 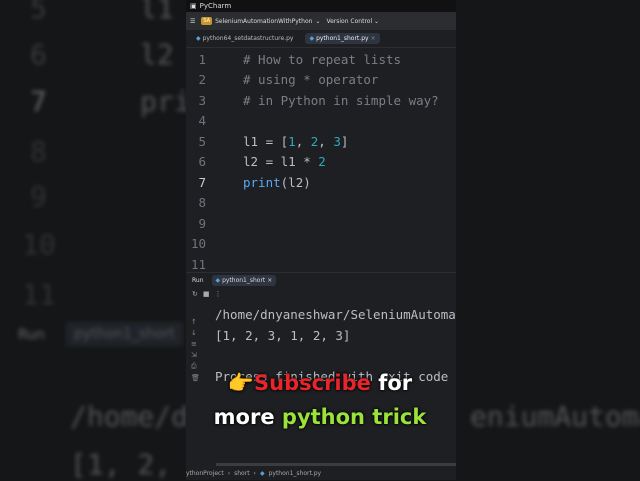 I want to click on line-number: 1, so click(x=202, y=59).